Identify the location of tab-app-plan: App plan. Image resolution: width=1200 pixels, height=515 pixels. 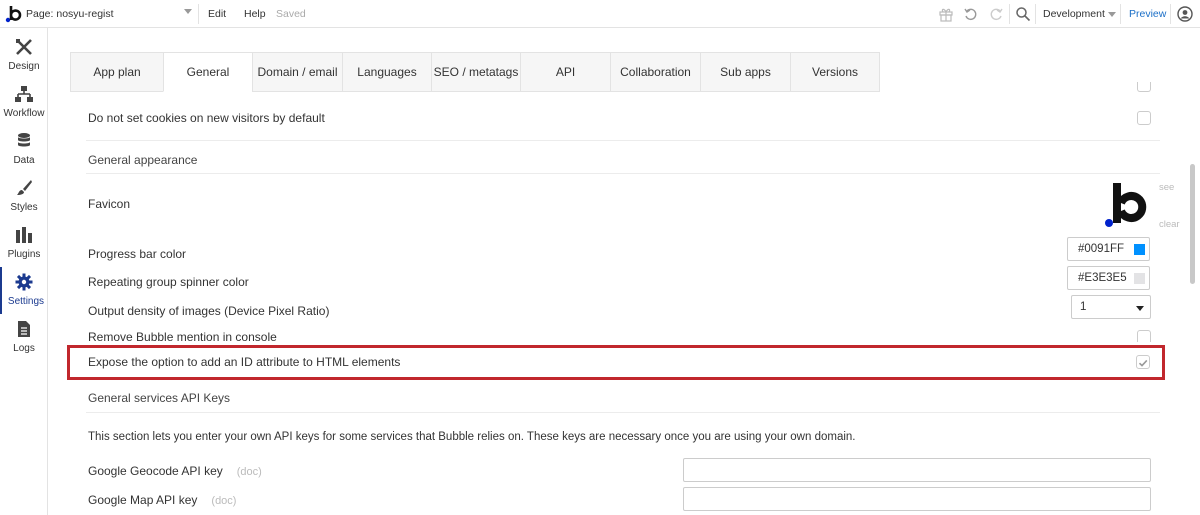
(116, 72).